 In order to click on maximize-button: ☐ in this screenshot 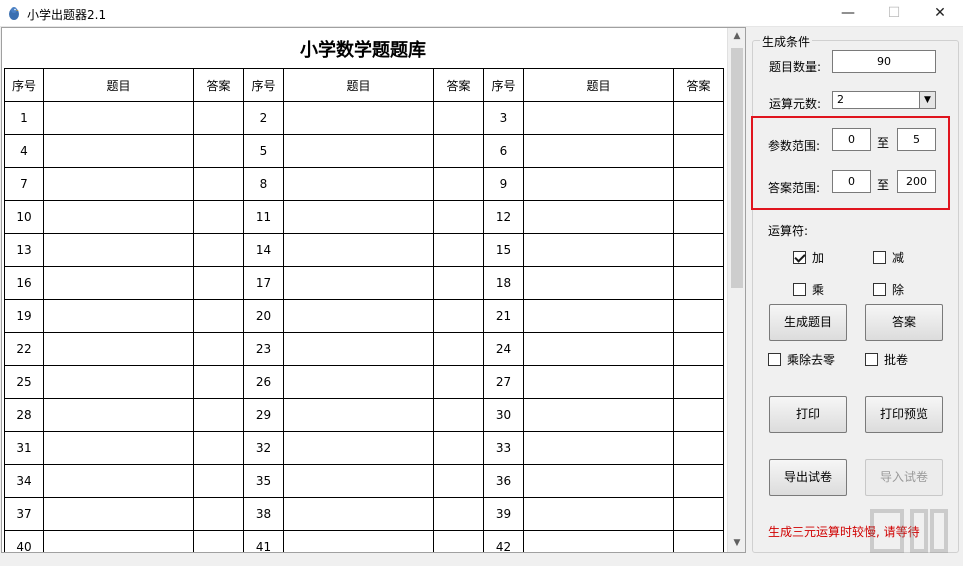, I will do `click(894, 13)`.